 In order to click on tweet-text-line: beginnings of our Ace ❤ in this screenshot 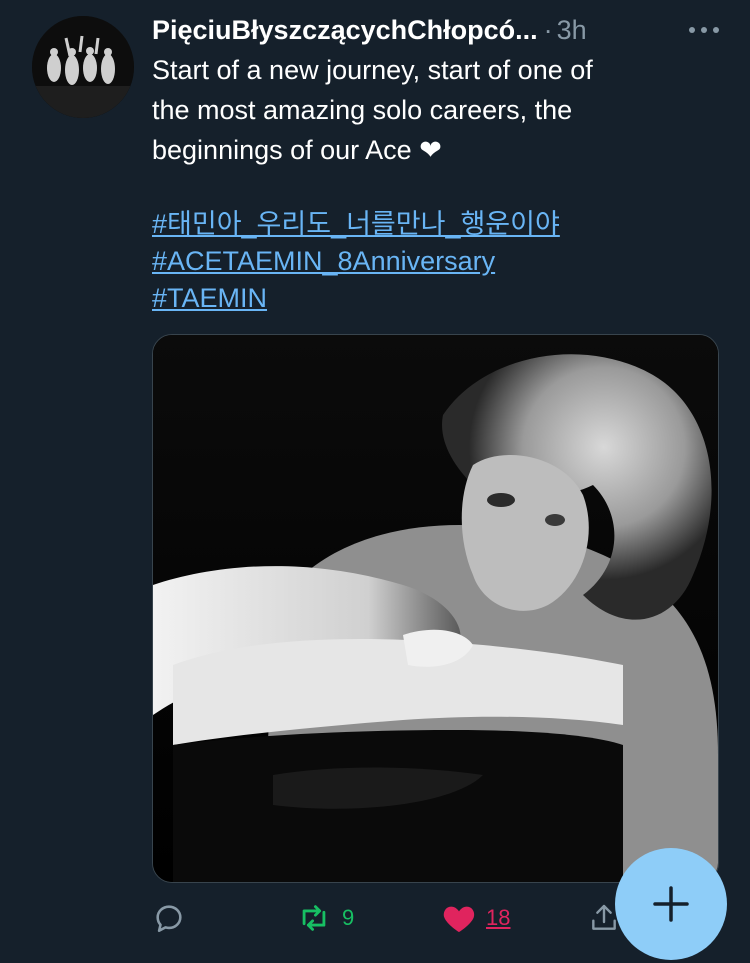, I will do `click(297, 150)`.